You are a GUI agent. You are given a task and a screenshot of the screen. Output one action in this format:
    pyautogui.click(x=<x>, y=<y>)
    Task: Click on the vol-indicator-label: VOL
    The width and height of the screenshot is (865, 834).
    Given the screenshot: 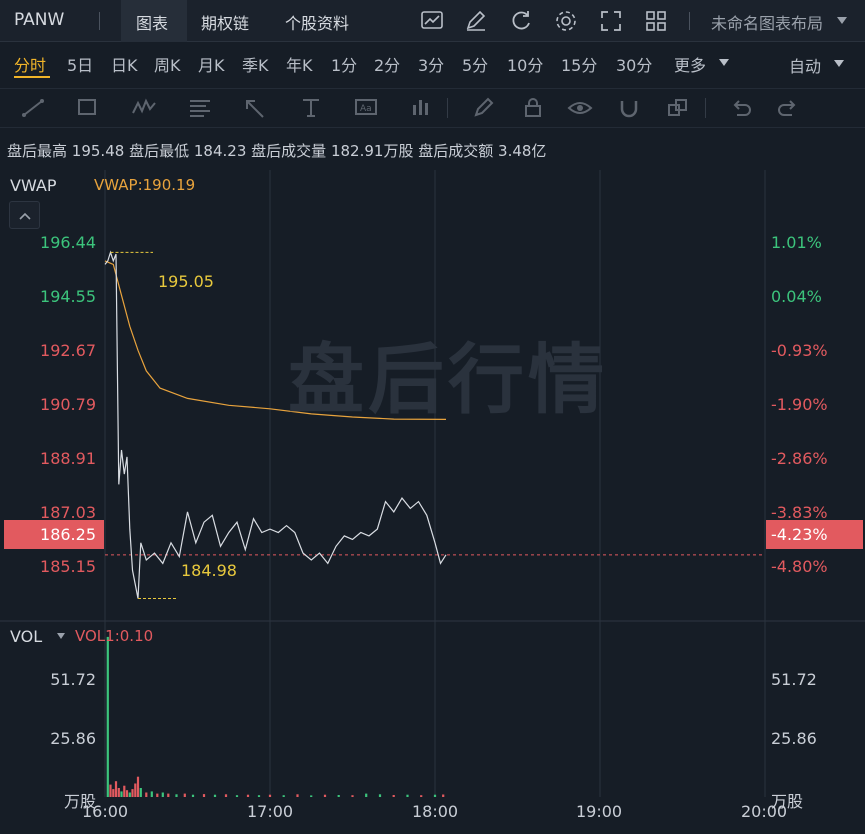 What is the action you would take?
    pyautogui.click(x=26, y=636)
    